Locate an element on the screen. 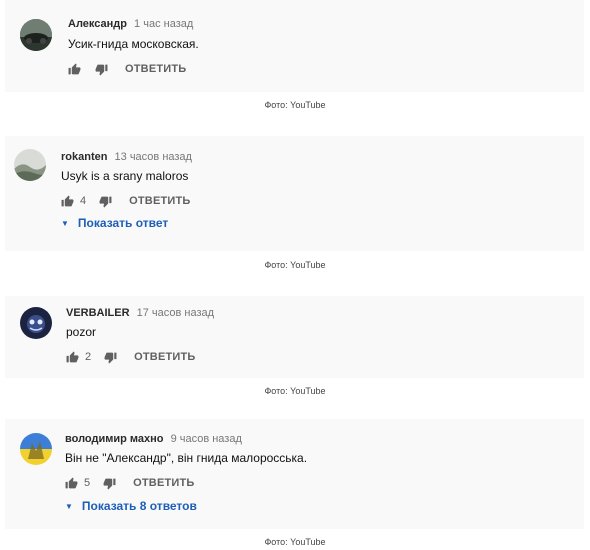  comment-header: володимир махно 9 часов назад is located at coordinates (153, 439).